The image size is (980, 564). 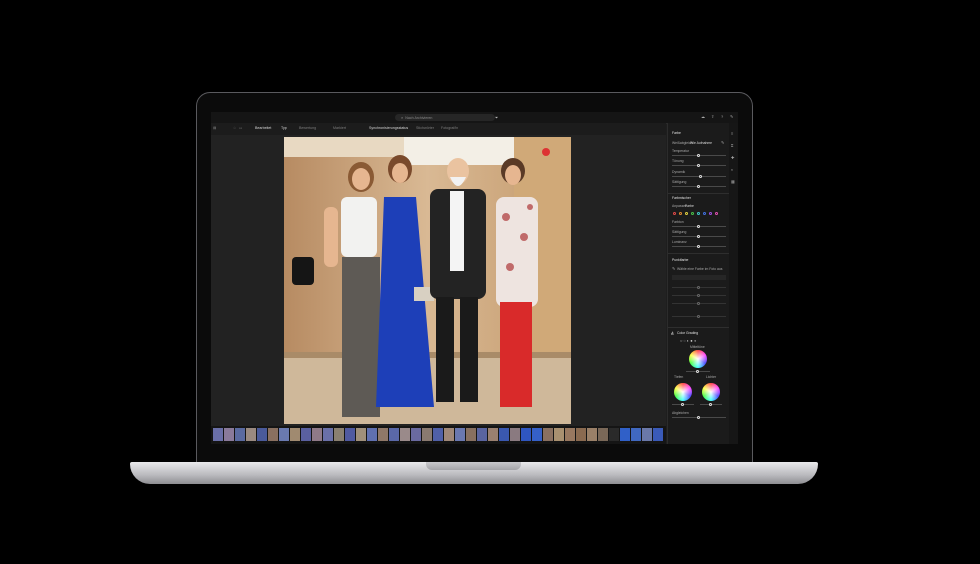 What do you see at coordinates (711, 404) in the screenshot?
I see `highlights-luminance-slider` at bounding box center [711, 404].